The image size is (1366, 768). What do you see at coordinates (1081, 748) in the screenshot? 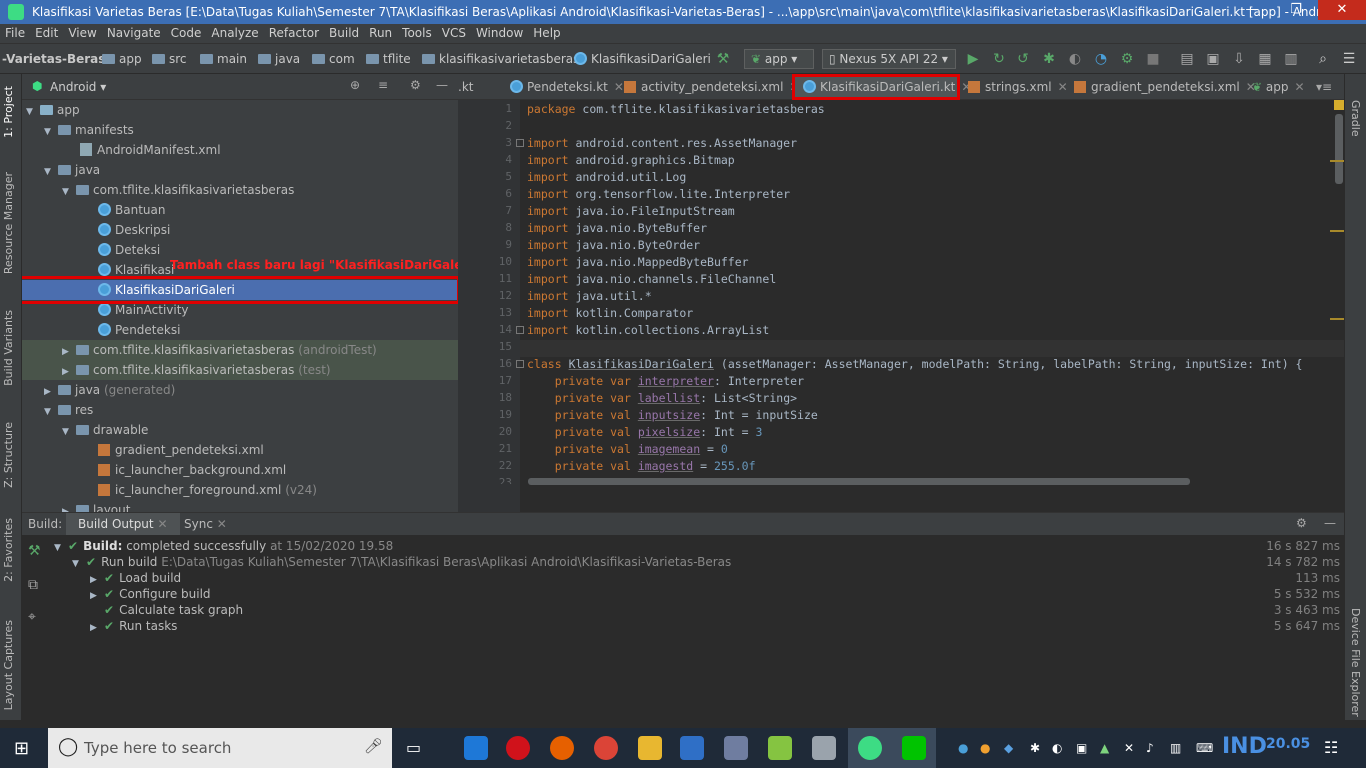
I see `tray-icon: ▣` at bounding box center [1081, 748].